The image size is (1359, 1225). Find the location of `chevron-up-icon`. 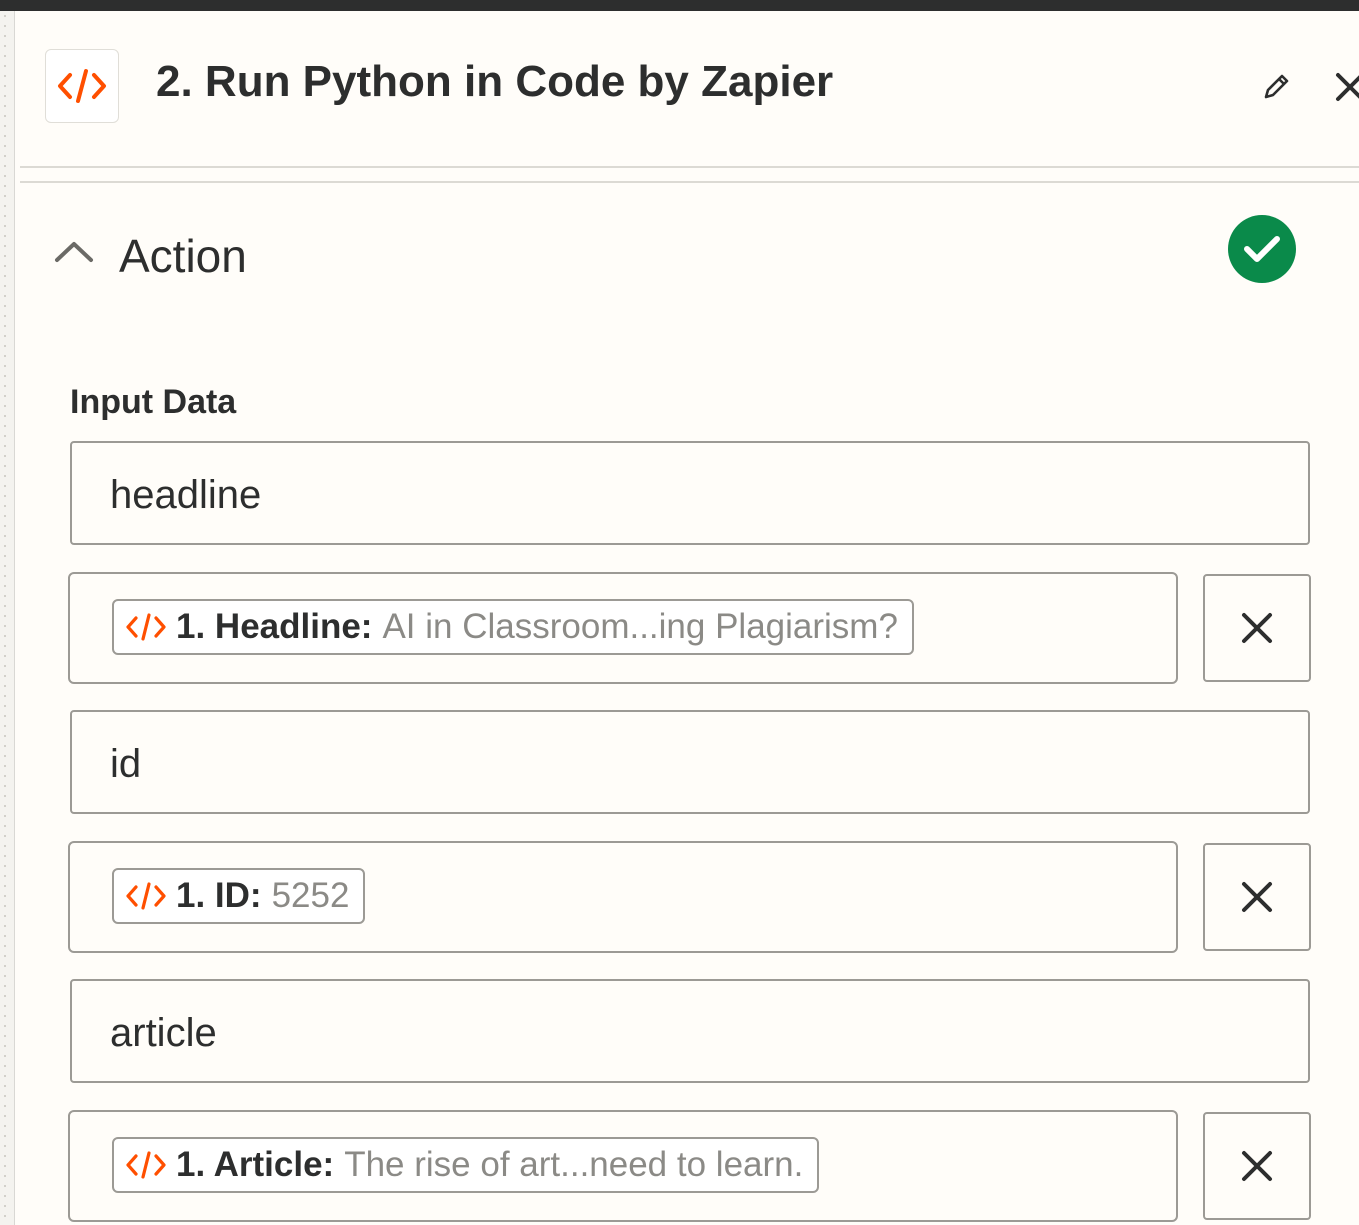

chevron-up-icon is located at coordinates (74, 251).